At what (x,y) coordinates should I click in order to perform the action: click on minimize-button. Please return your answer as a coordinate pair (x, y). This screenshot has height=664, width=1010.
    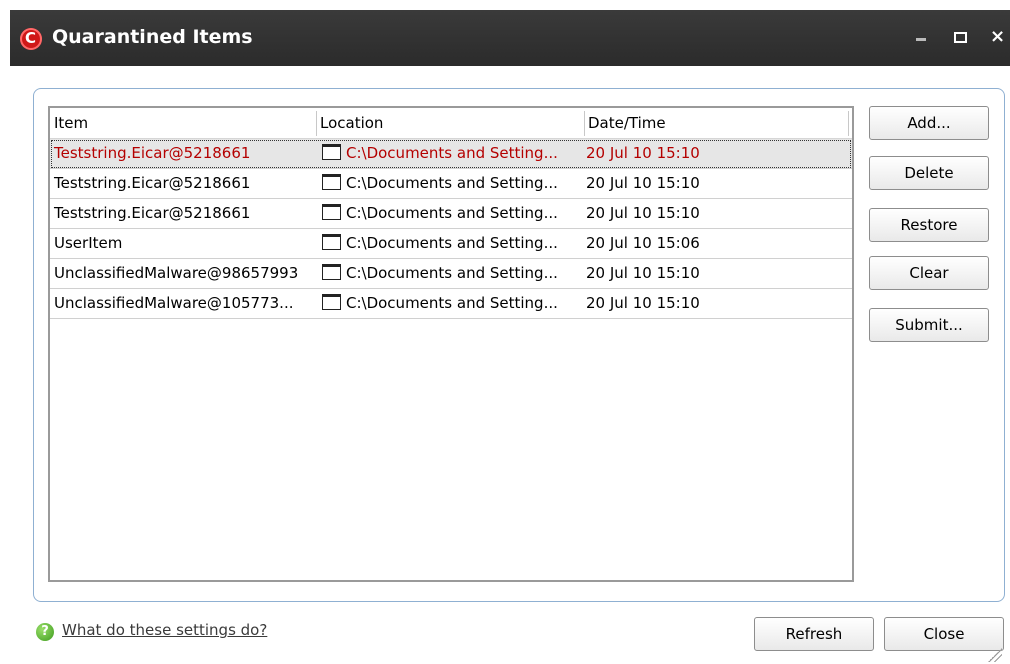
    Looking at the image, I should click on (921, 39).